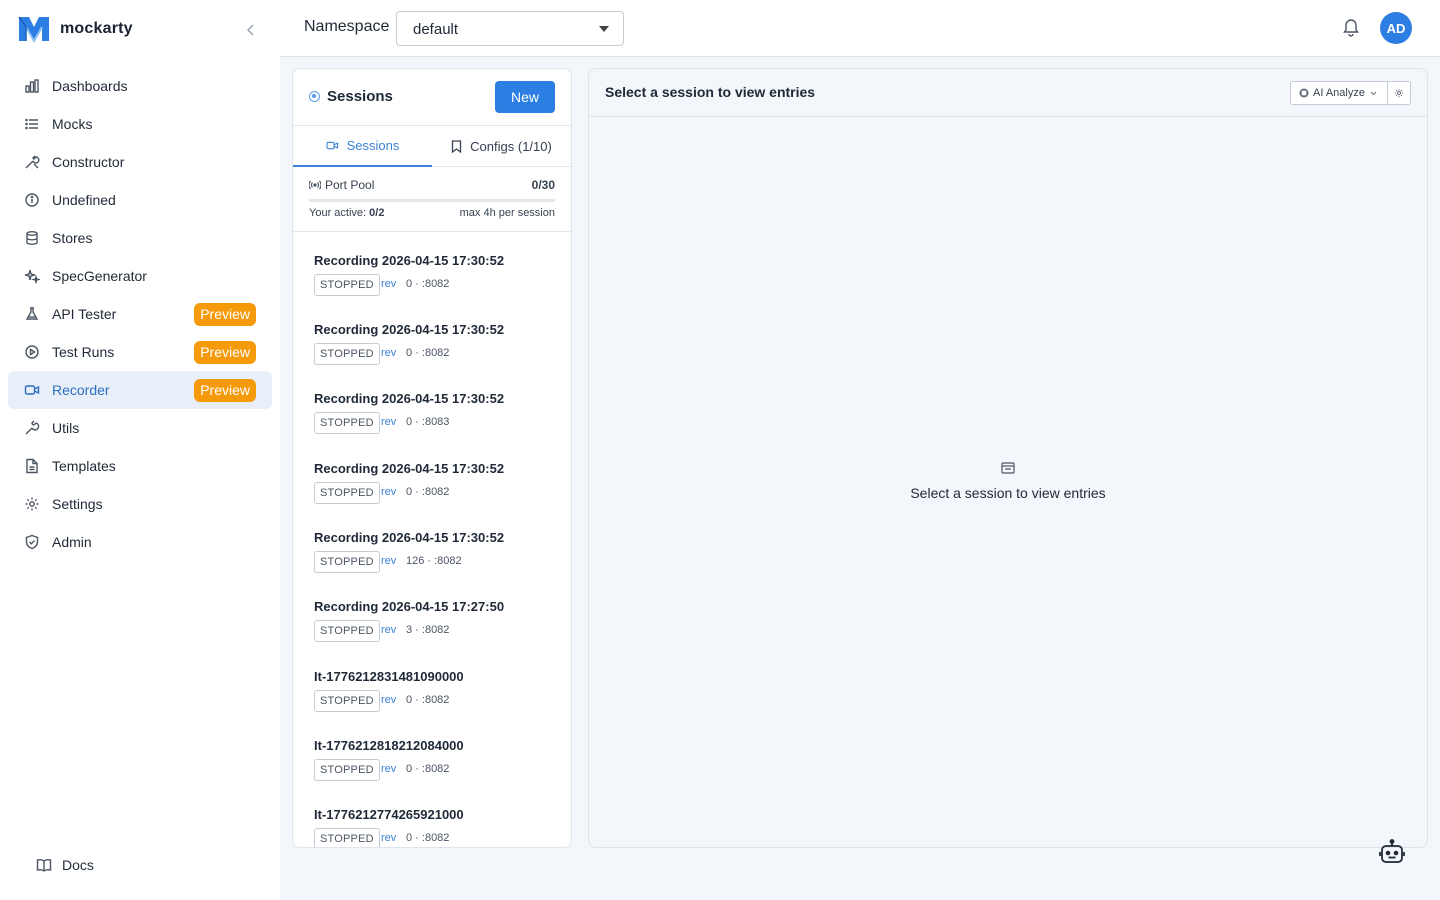 This screenshot has height=900, width=1440. Describe the element at coordinates (140, 276) in the screenshot. I see `sidebar-item-specgenerator: SpecGenerator` at that location.